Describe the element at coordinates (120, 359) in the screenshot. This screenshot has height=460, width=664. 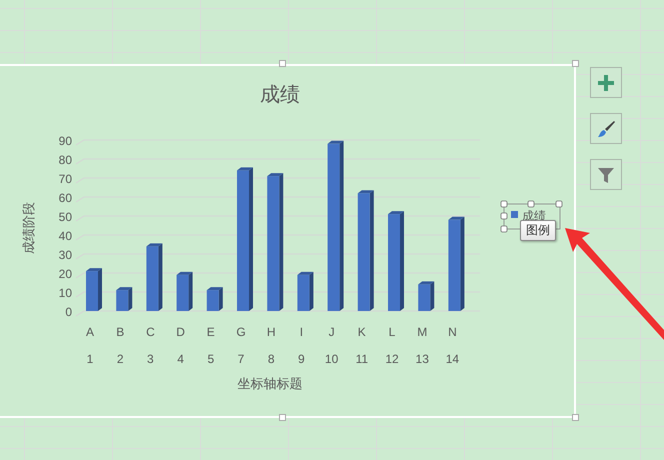
I see `category-label: 2` at that location.